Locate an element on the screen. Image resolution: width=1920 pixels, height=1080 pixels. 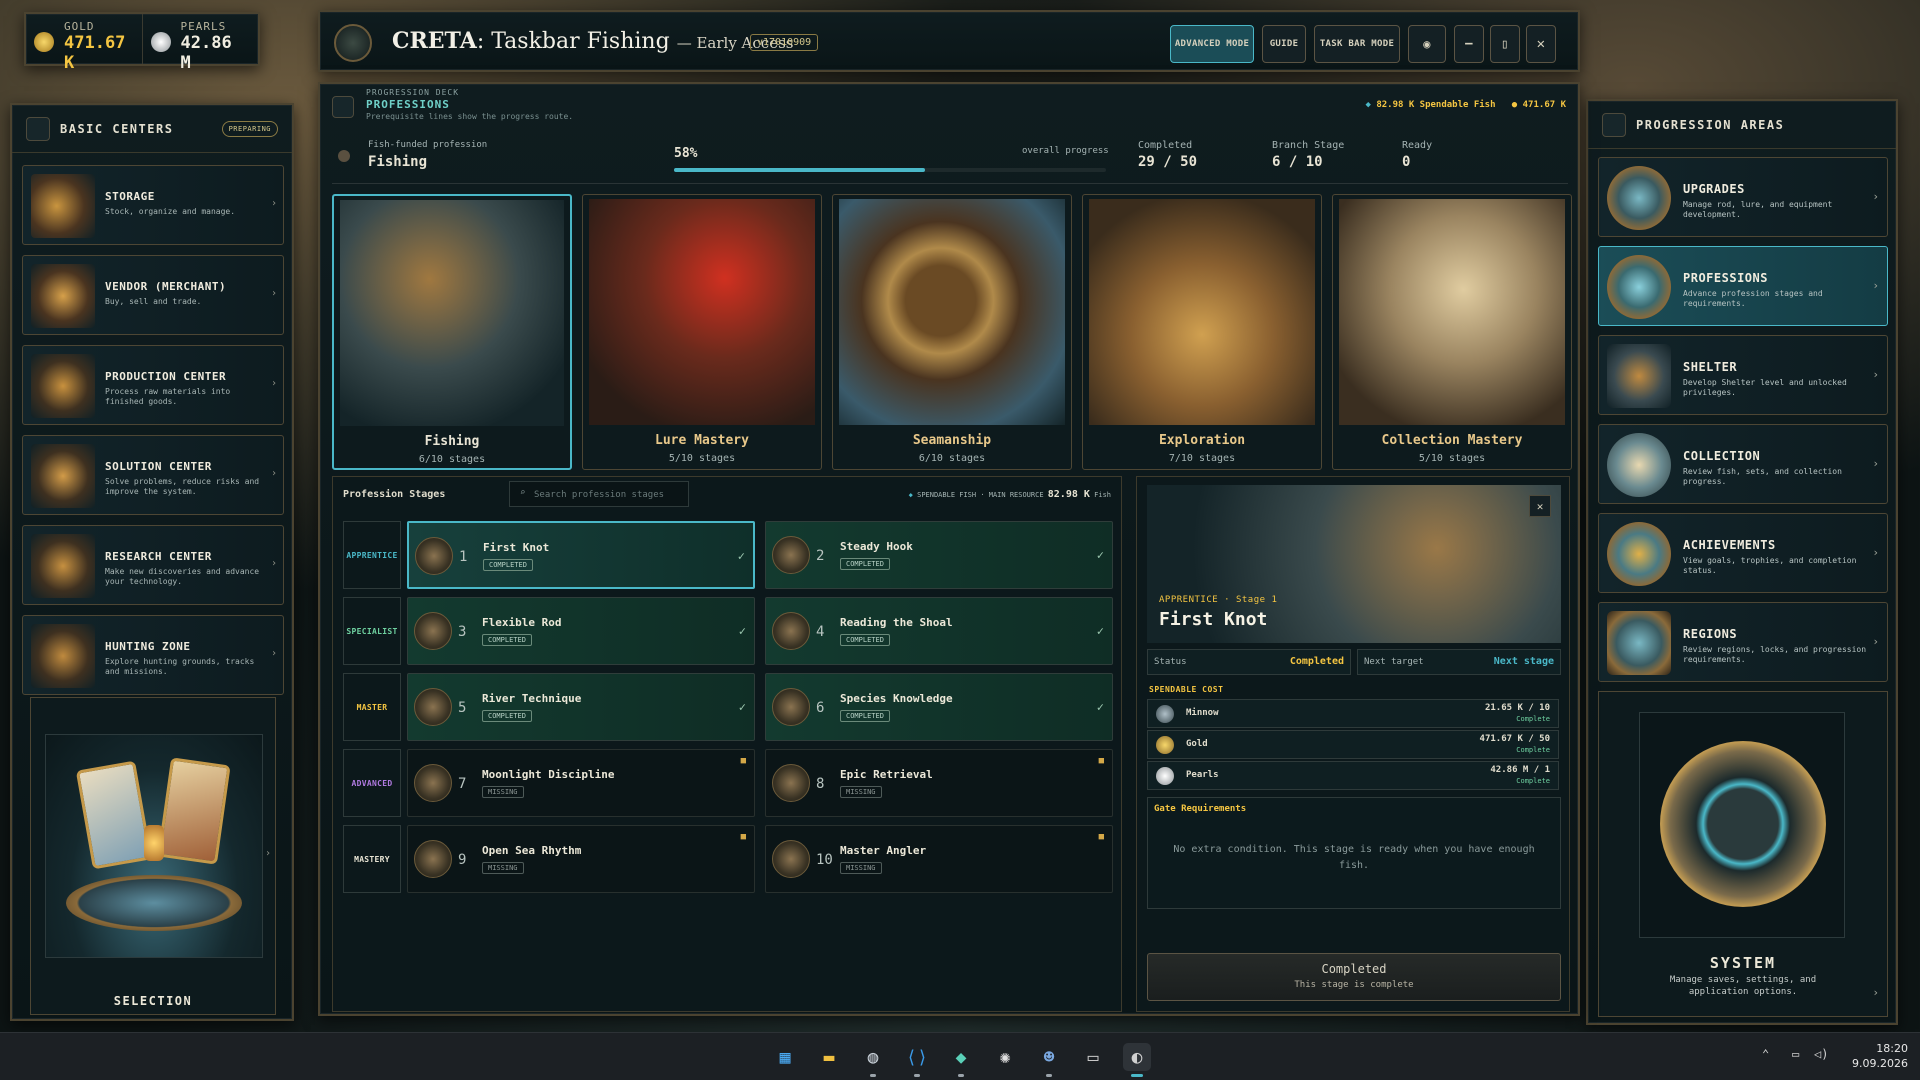
stage-card-2: 2 Steady Hook COMPLETED ✓ is located at coordinates (939, 555).